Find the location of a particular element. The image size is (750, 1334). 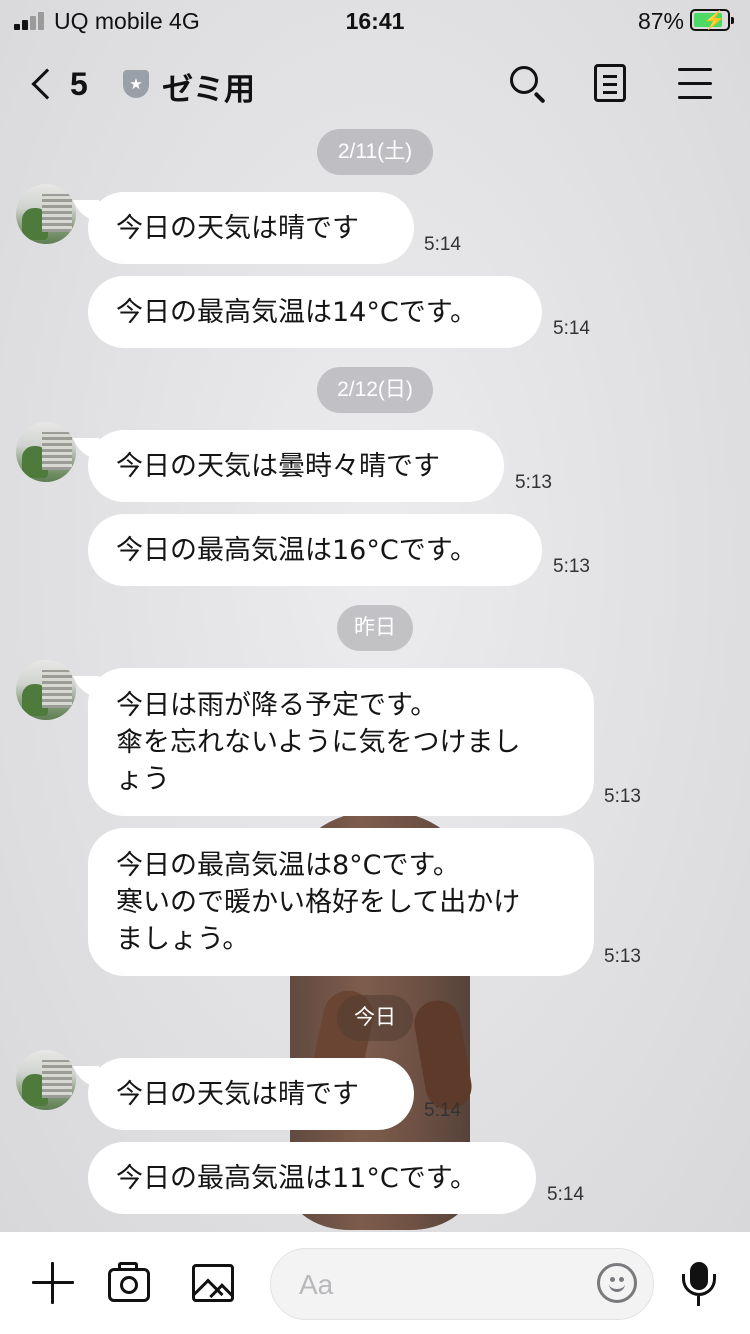

message-bubble: 今日の最高気温は16°Cです。 is located at coordinates (315, 550).